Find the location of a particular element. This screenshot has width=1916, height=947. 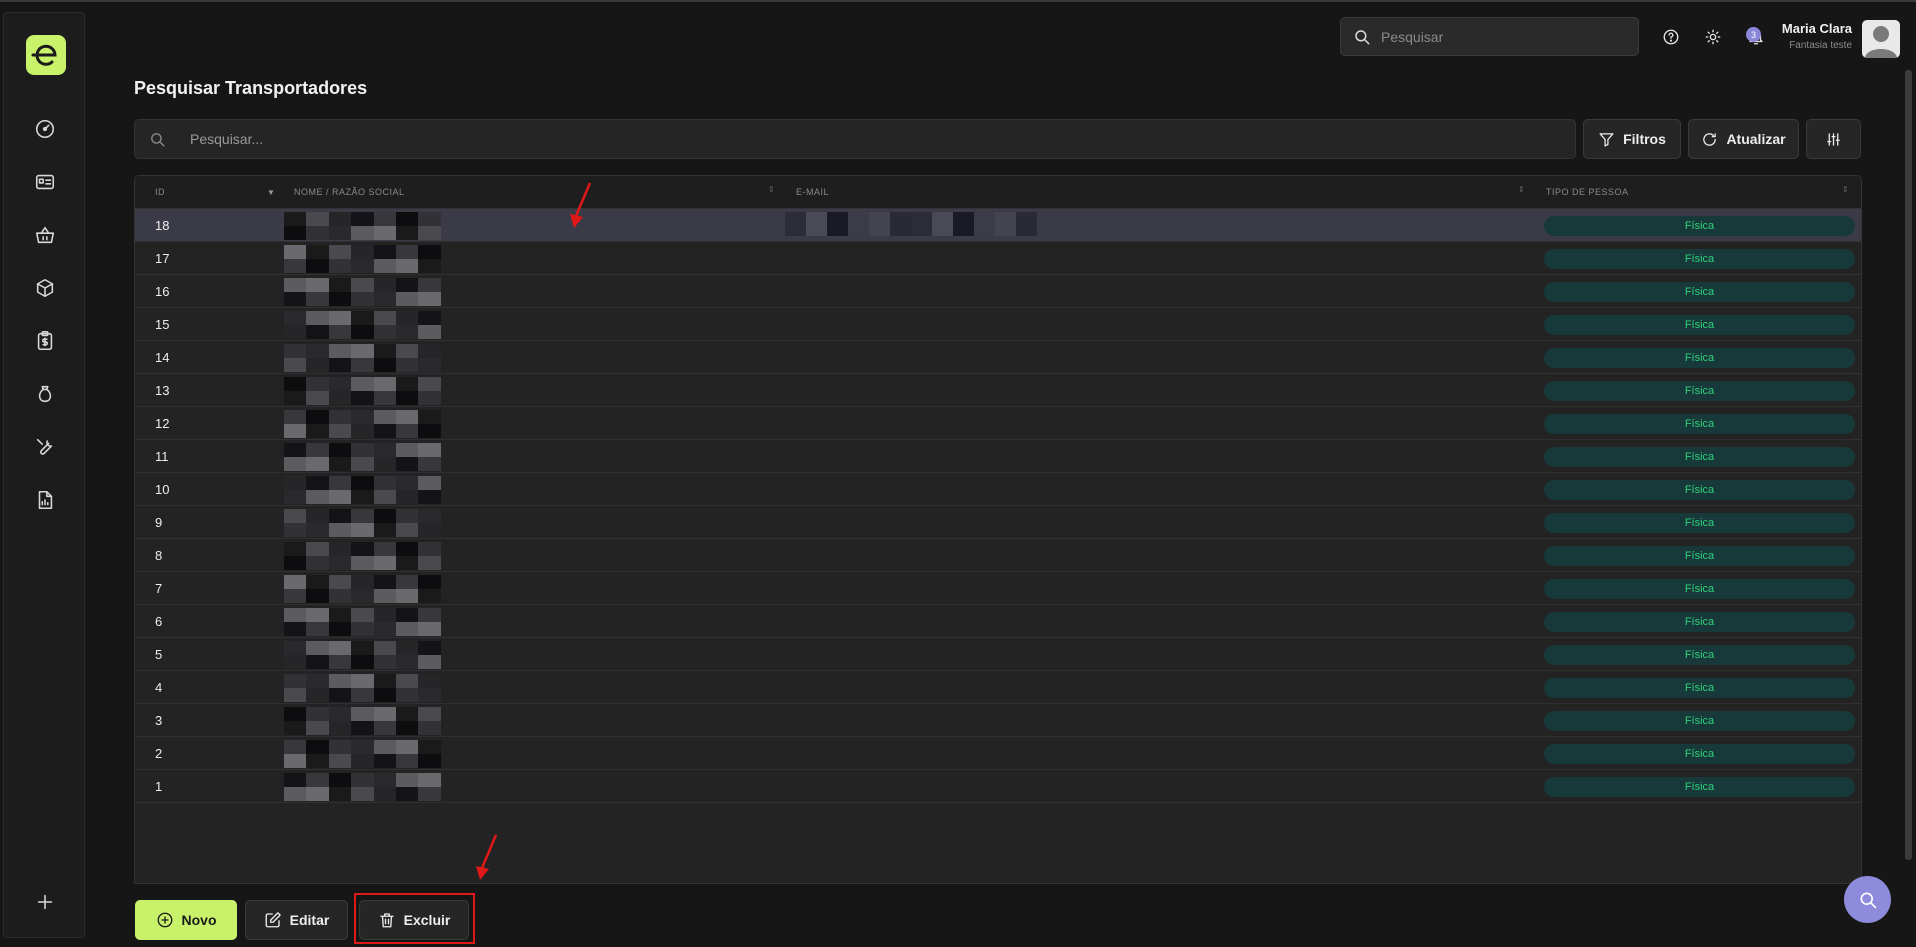

table-row: 18 Física is located at coordinates (998, 225).